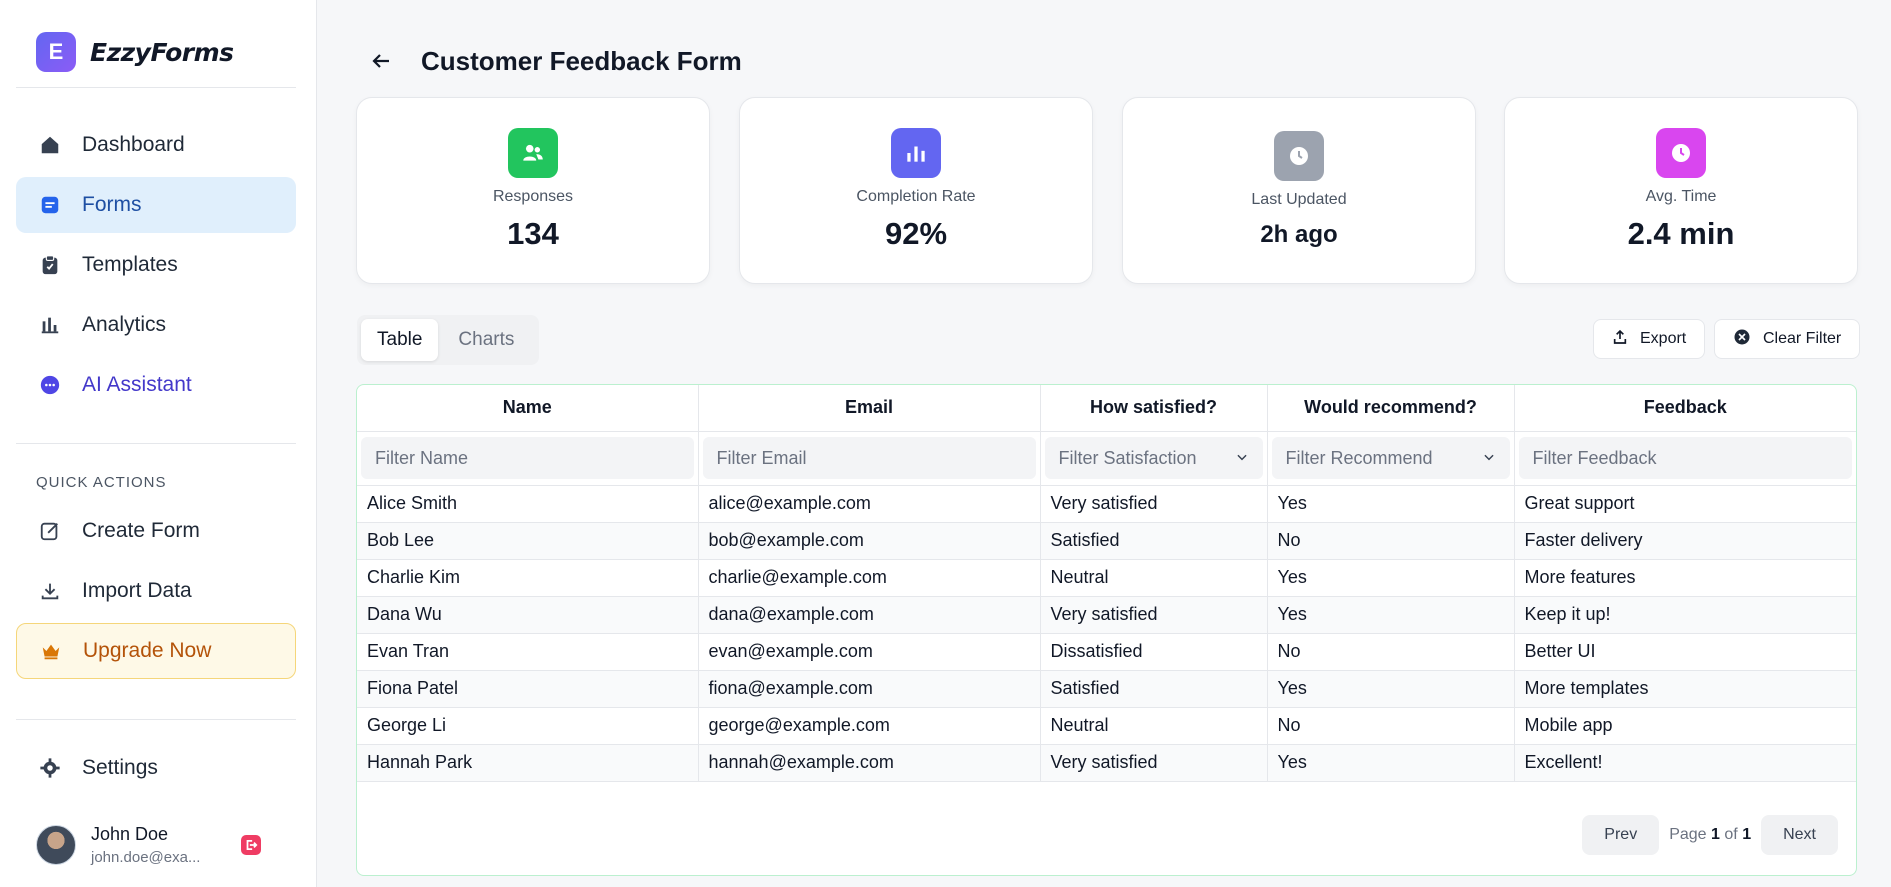 The width and height of the screenshot is (1891, 887). Describe the element at coordinates (1685, 458) in the screenshot. I see `filter-feedback-input: Filter Feedback` at that location.